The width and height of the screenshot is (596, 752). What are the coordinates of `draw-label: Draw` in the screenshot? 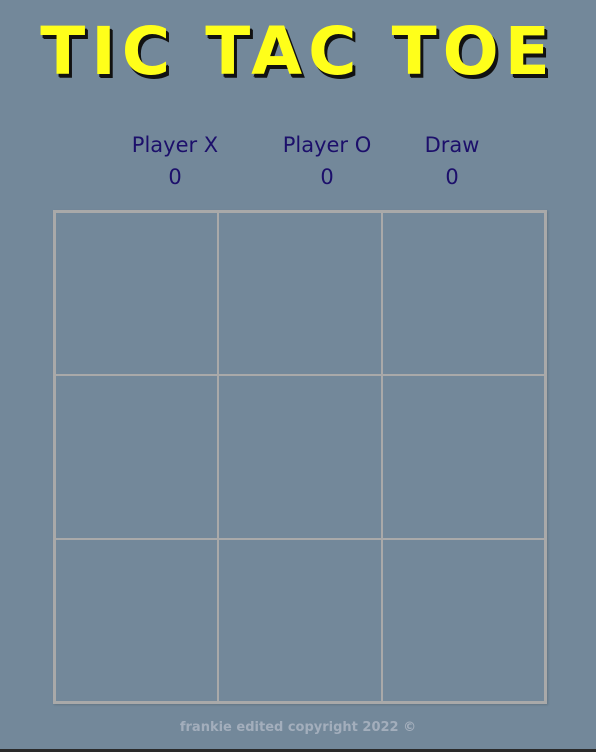 It's located at (452, 145).